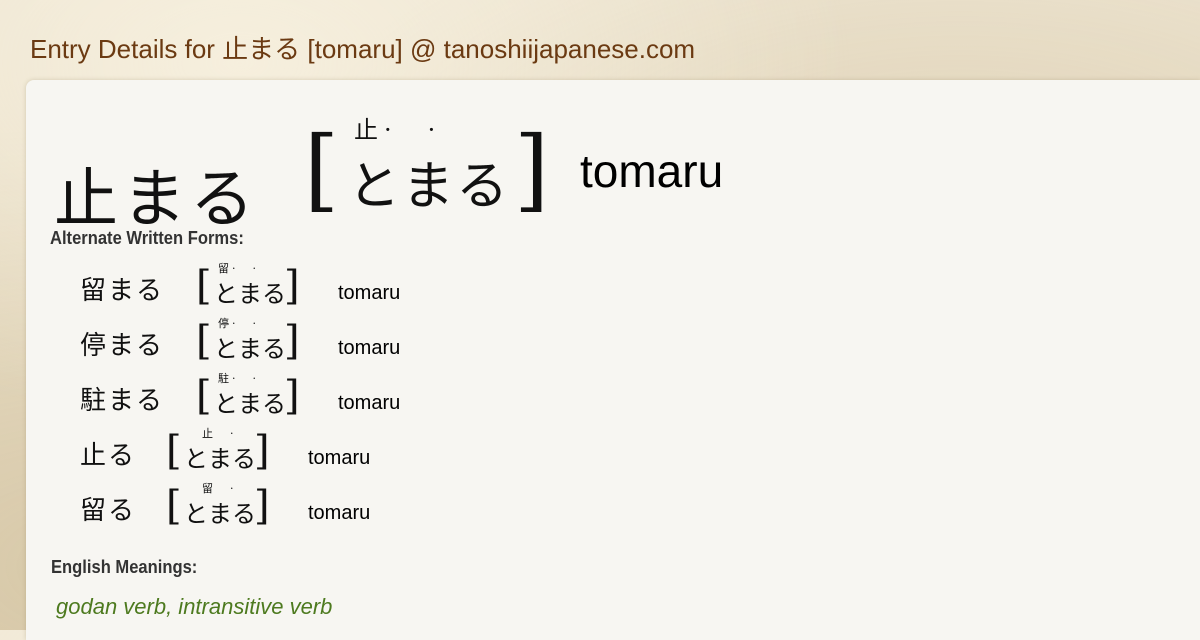 This screenshot has width=1200, height=640. What do you see at coordinates (122, 401) in the screenshot?
I see `alt-word: 駐まる` at bounding box center [122, 401].